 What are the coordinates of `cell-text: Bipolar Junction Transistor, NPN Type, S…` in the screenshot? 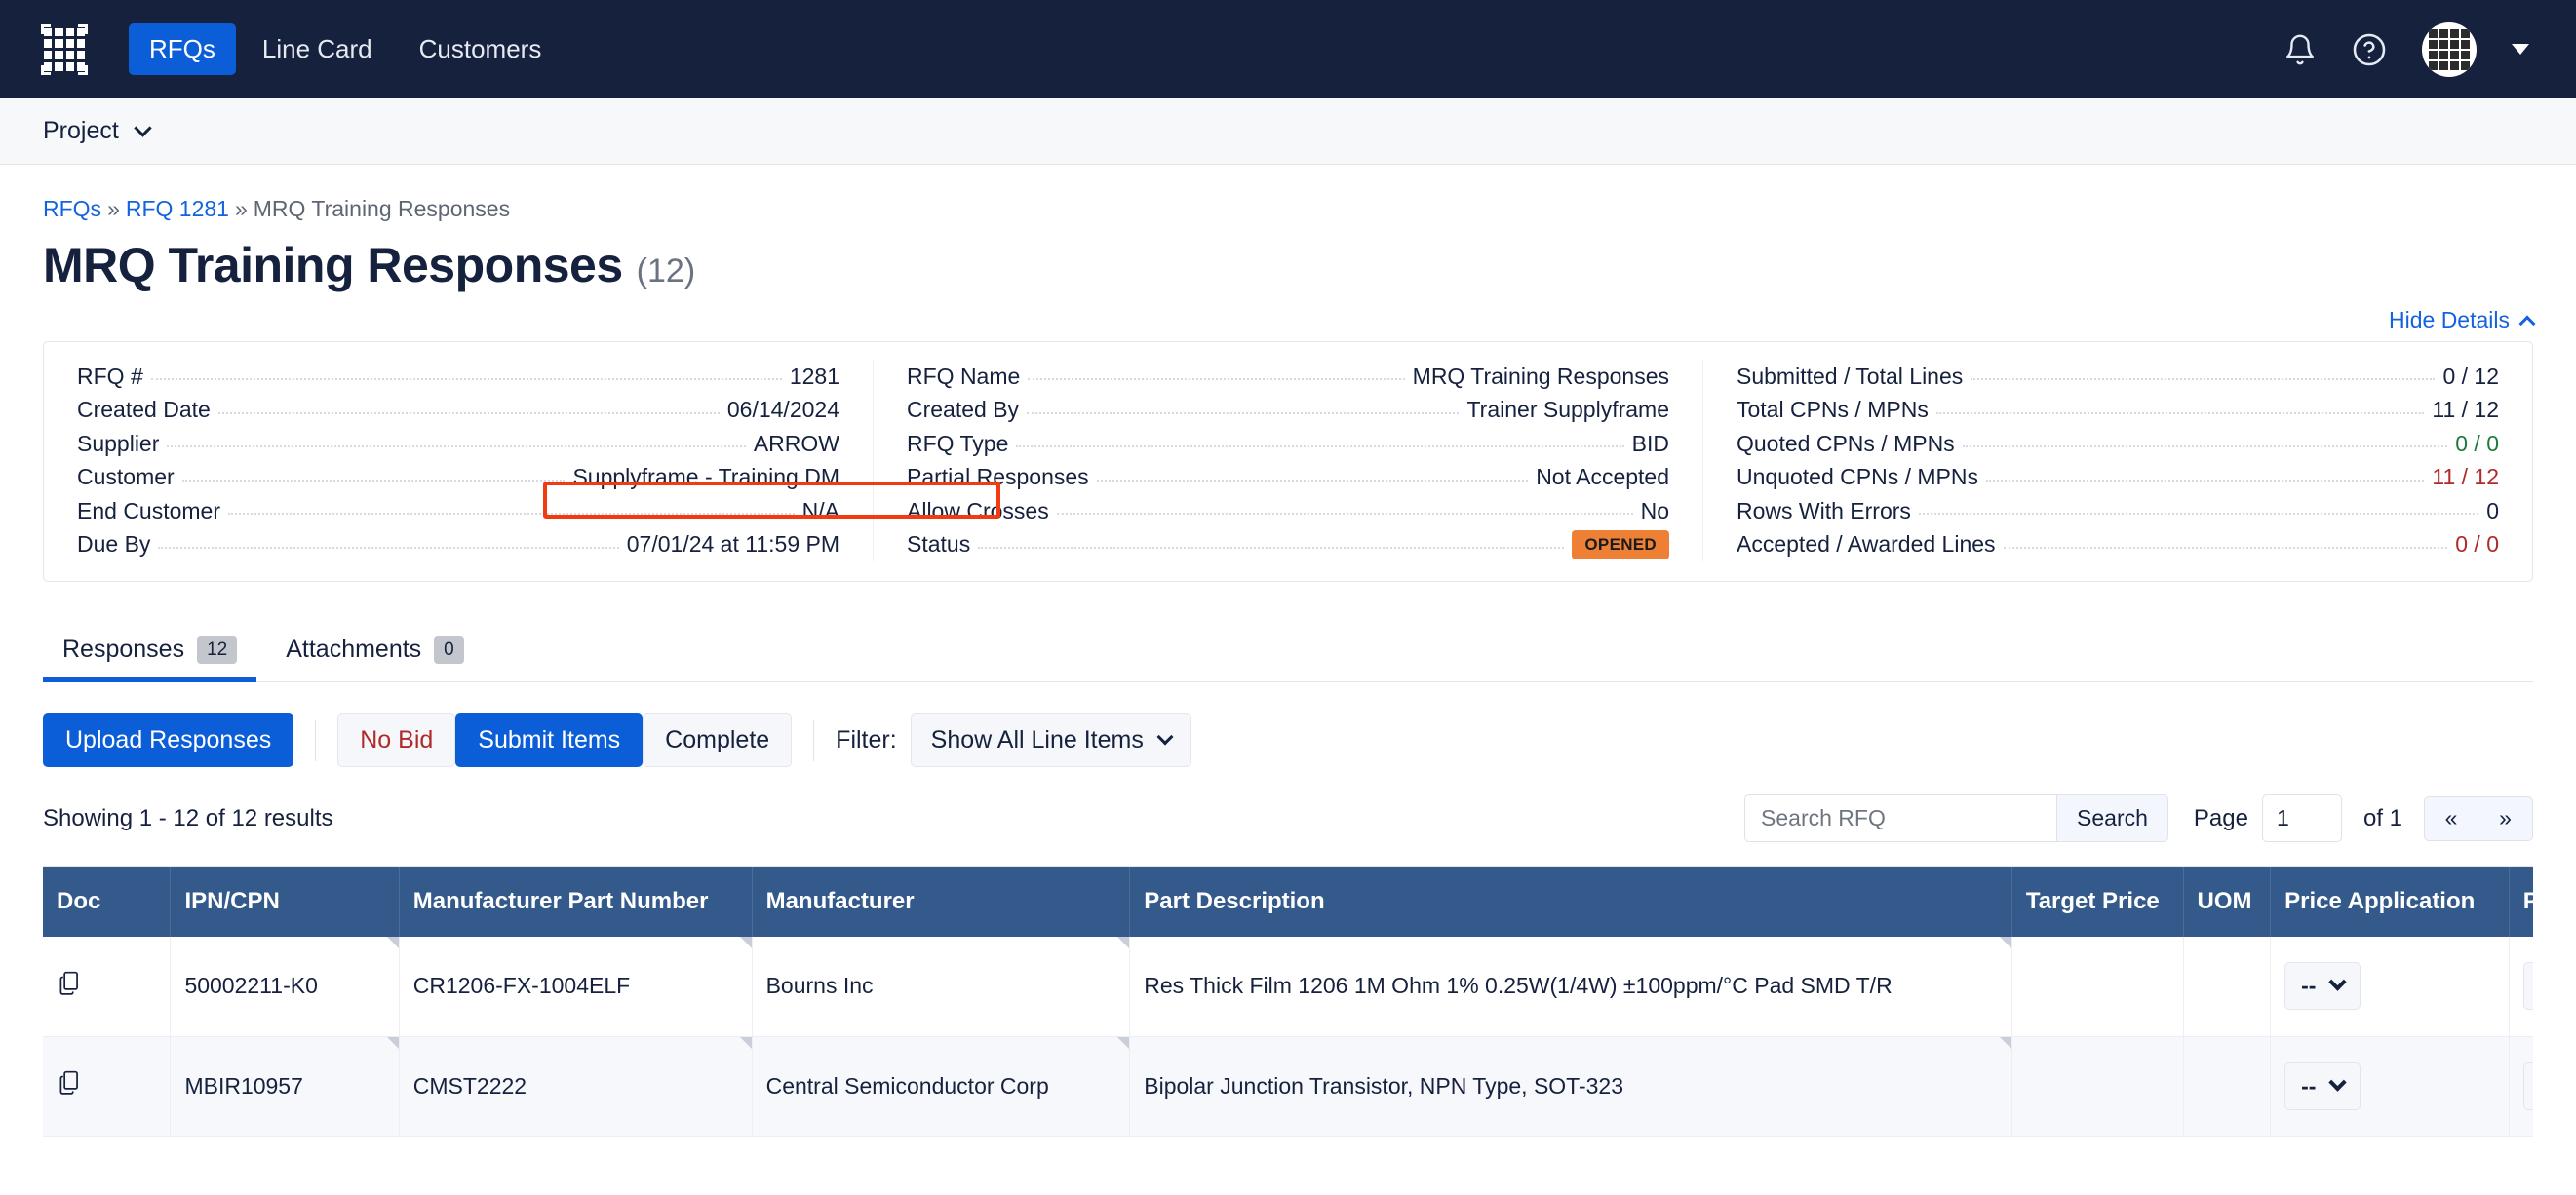 It's located at (1383, 1085).